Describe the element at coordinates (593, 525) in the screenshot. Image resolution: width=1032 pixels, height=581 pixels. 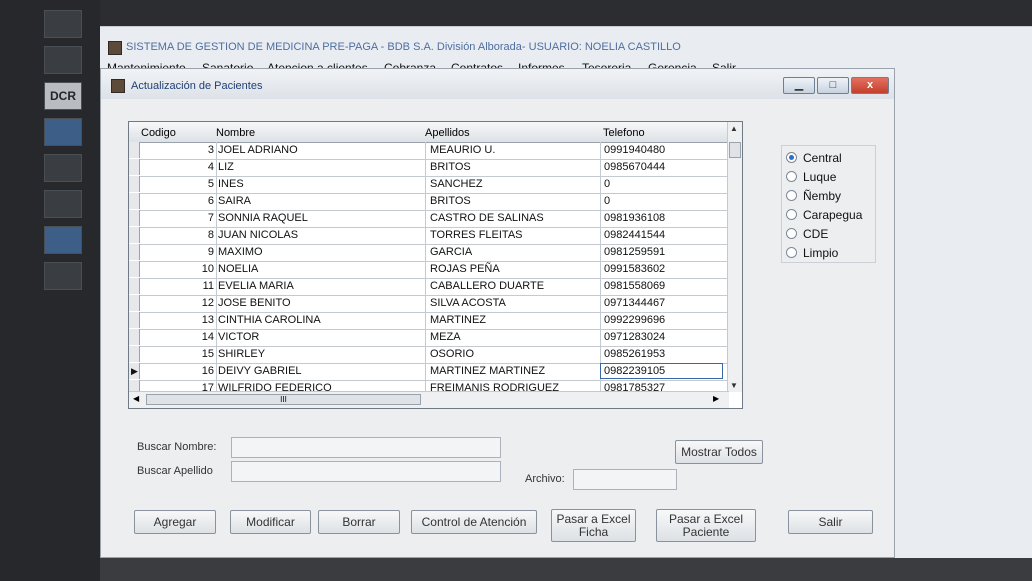
I see `pasar-excel-ficha-button: Pasar a Excel Ficha` at that location.